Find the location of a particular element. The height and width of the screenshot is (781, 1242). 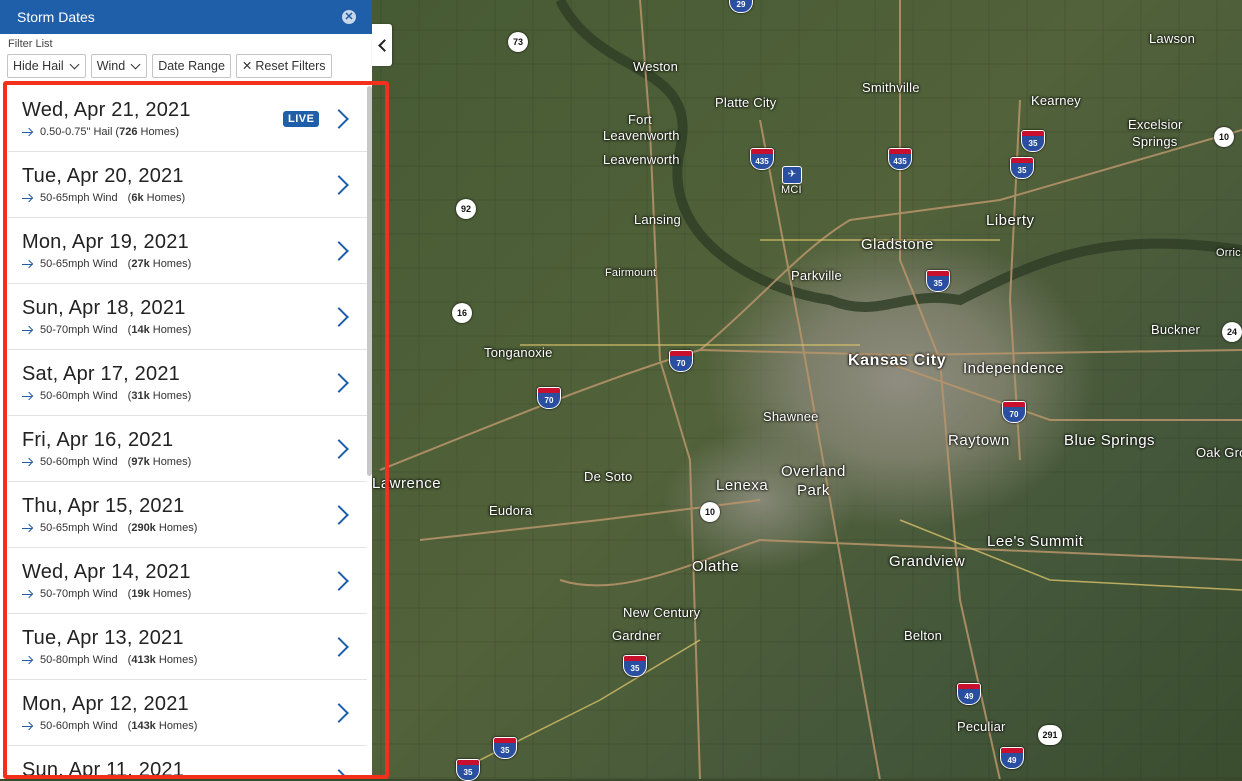

map-label: Overland is located at coordinates (813, 471).